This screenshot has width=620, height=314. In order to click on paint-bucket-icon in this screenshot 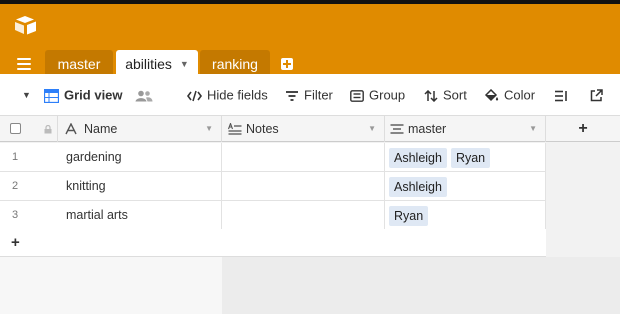, I will do `click(491, 95)`.